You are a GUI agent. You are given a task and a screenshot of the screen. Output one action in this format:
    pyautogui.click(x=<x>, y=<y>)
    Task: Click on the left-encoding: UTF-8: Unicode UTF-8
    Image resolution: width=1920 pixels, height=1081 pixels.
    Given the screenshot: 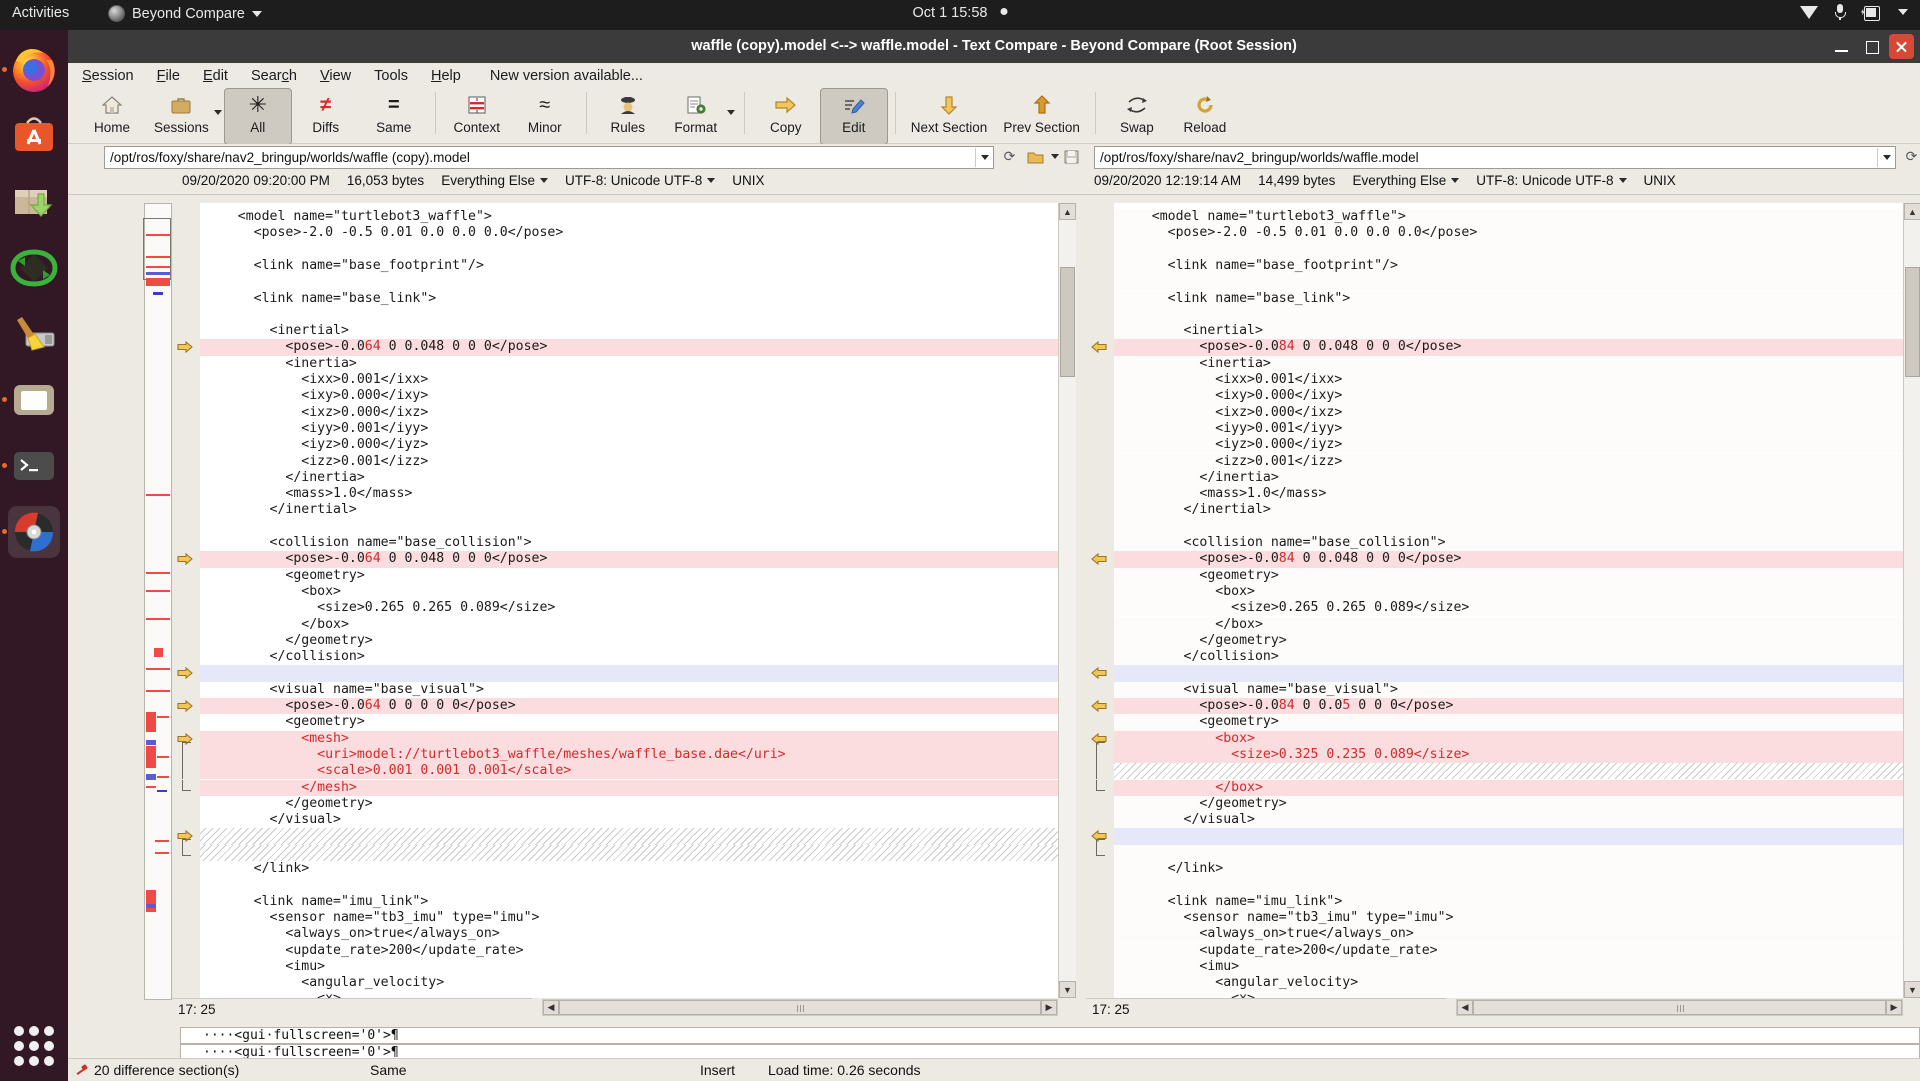 What is the action you would take?
    pyautogui.click(x=633, y=180)
    